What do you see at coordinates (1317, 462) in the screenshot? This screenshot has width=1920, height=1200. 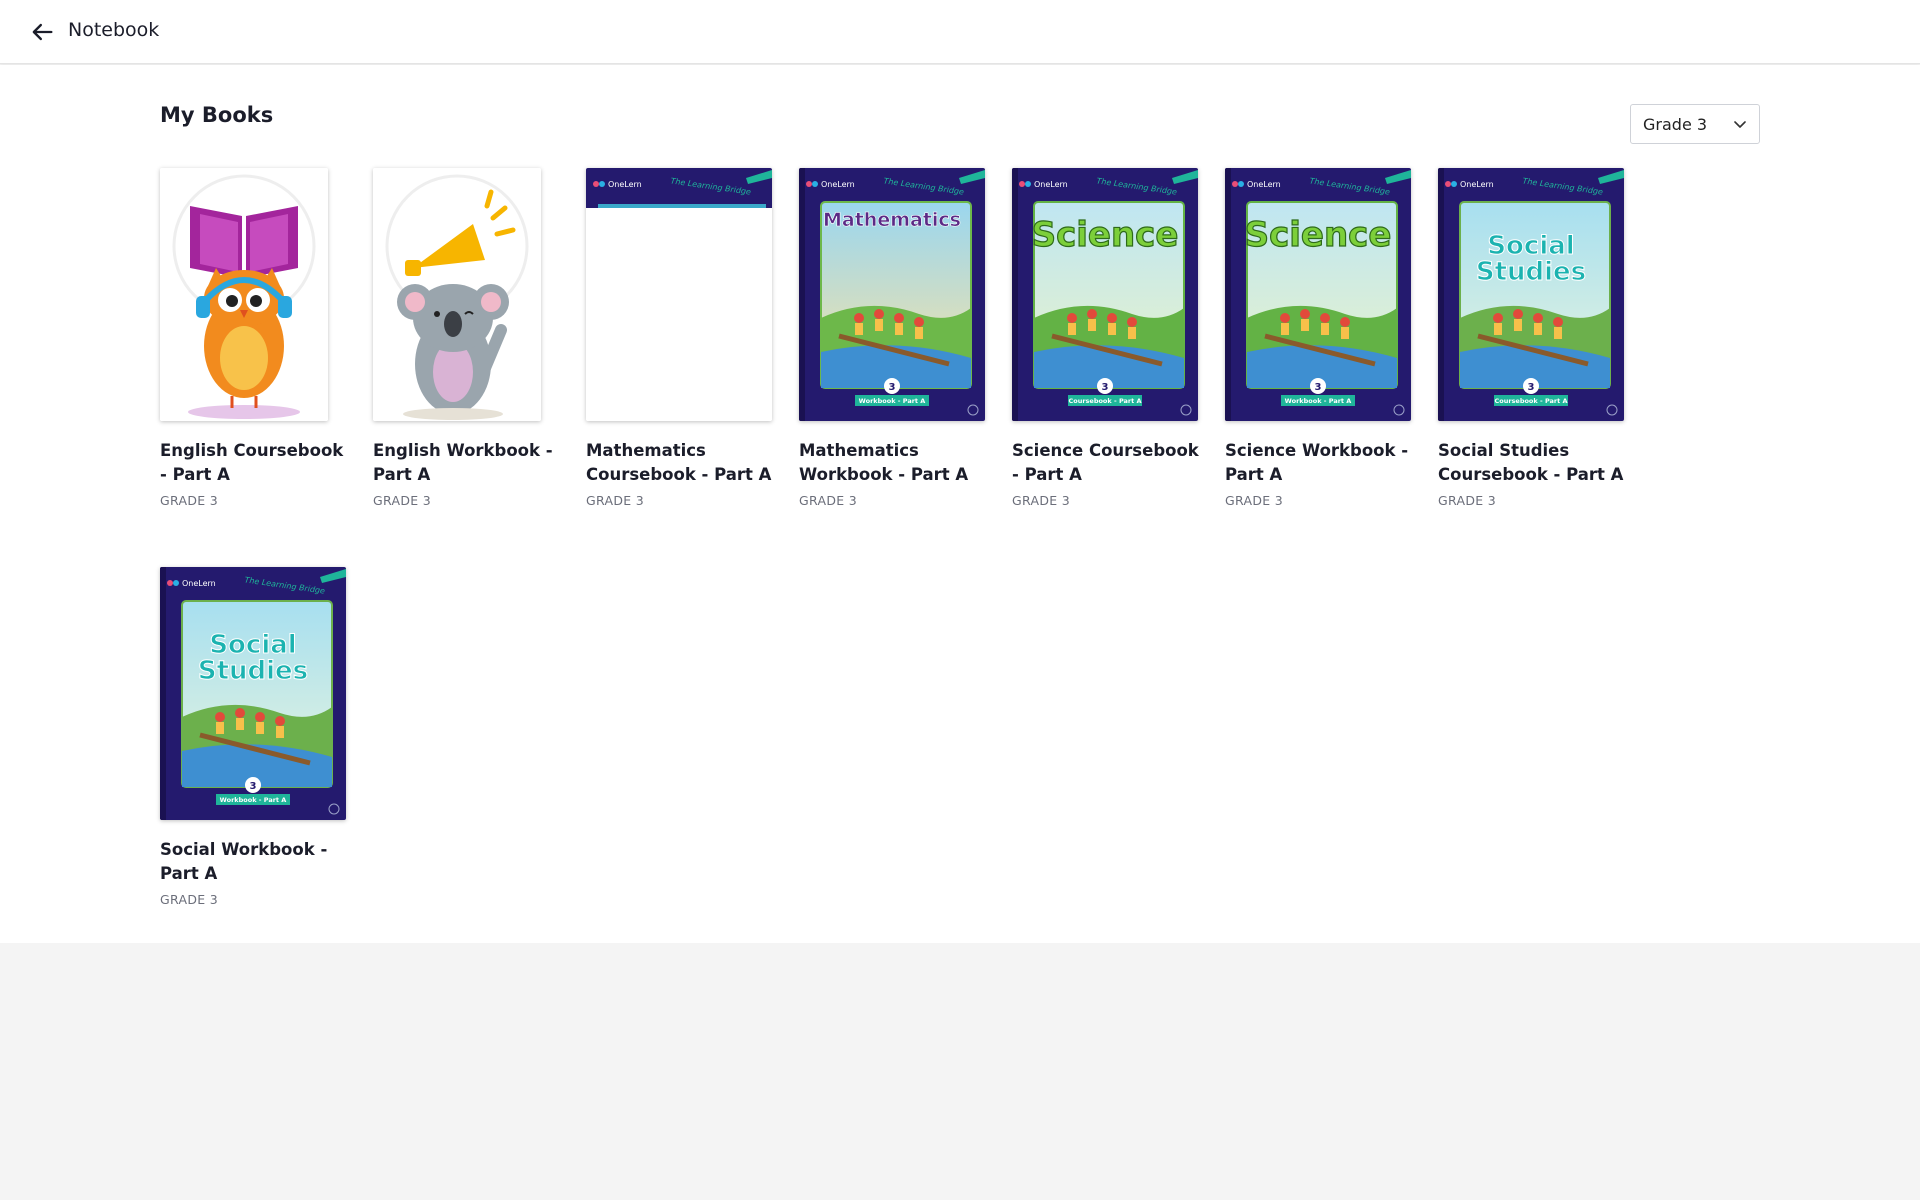 I see `book-title: Science Workbook - Part A` at bounding box center [1317, 462].